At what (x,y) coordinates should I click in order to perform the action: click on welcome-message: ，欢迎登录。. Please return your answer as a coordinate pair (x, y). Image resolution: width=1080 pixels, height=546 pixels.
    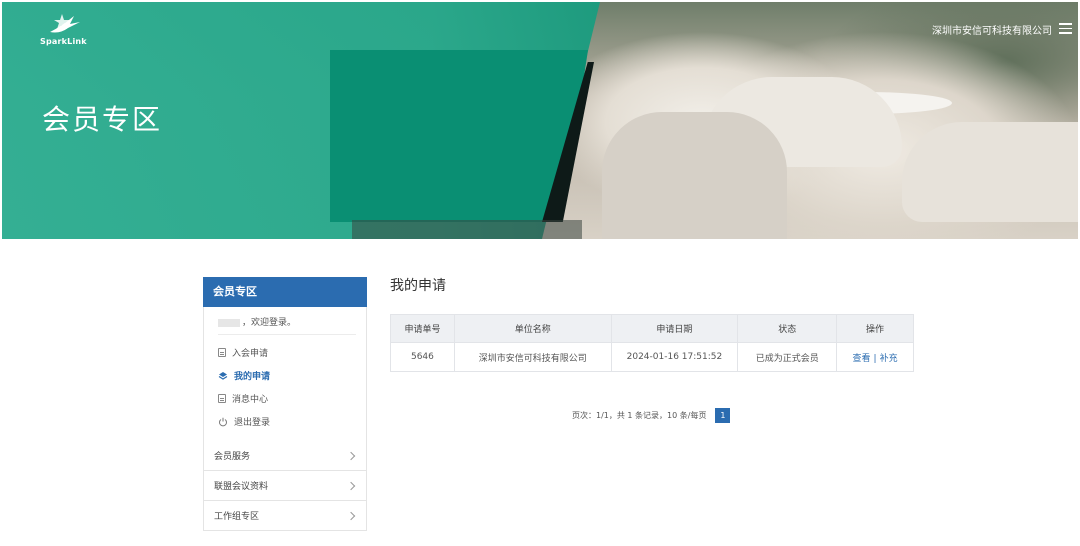
    Looking at the image, I should click on (287, 325).